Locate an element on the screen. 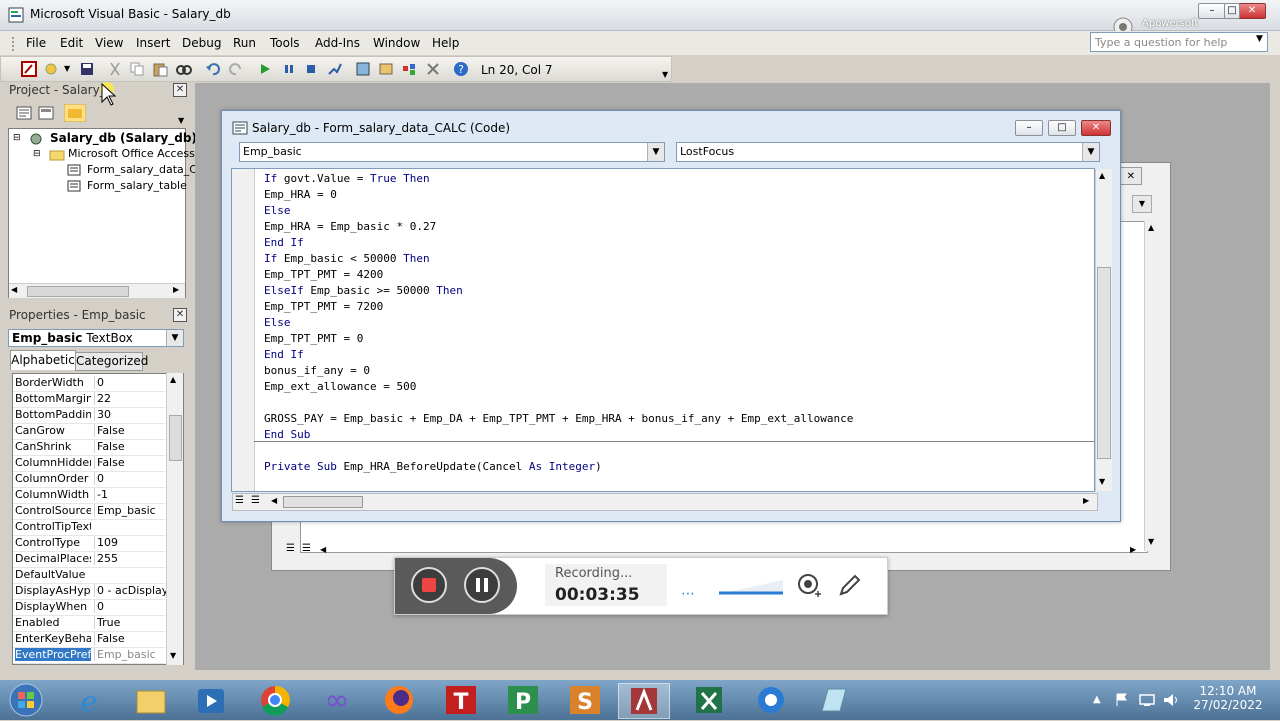  action-center-flag-icon is located at coordinates (1122, 700).